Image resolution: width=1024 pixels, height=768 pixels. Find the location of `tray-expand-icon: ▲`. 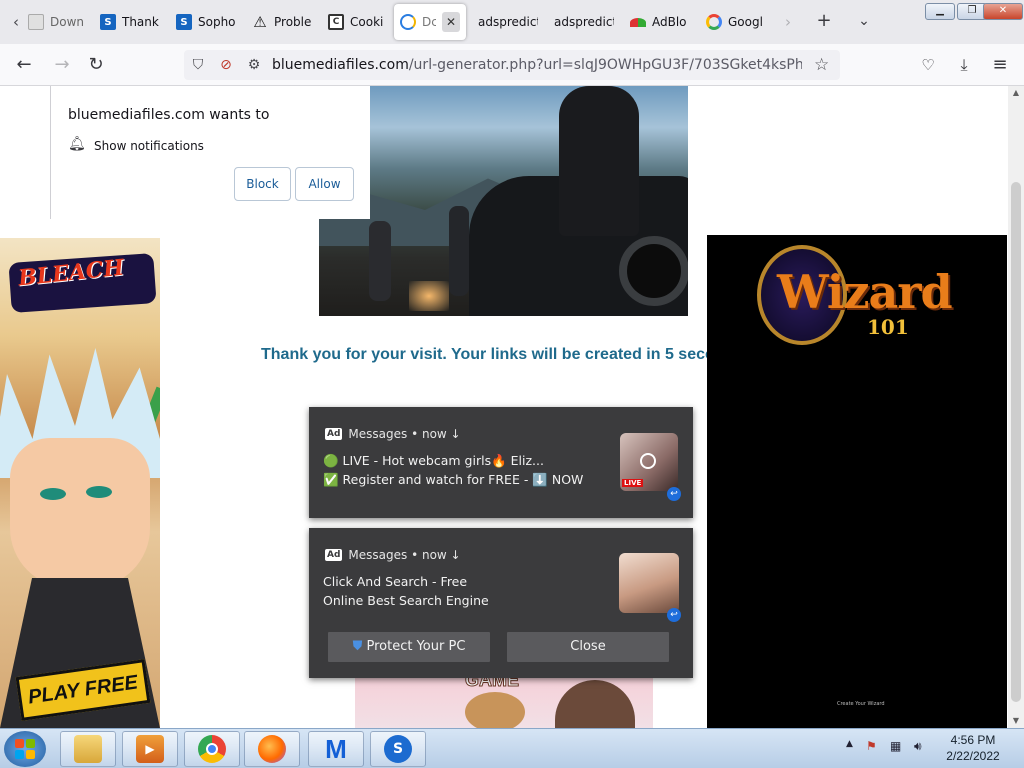

tray-expand-icon: ▲ is located at coordinates (849, 744).